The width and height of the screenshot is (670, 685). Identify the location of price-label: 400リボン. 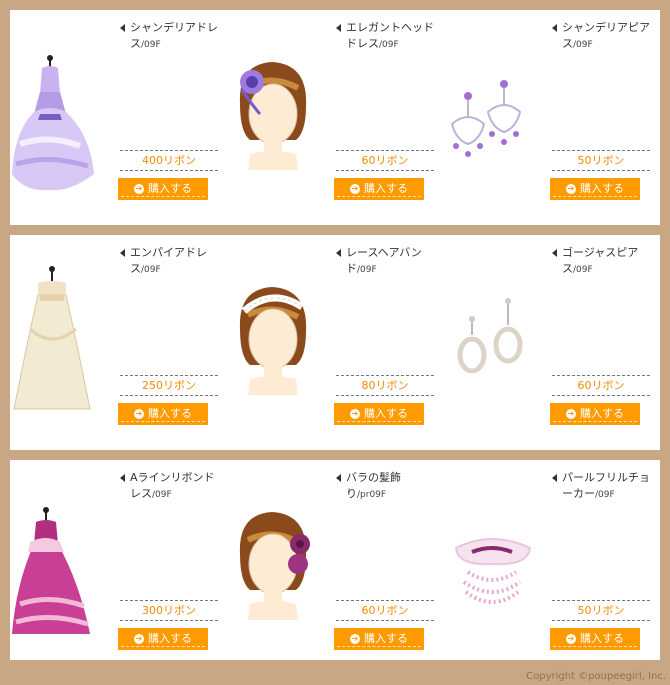
(169, 160).